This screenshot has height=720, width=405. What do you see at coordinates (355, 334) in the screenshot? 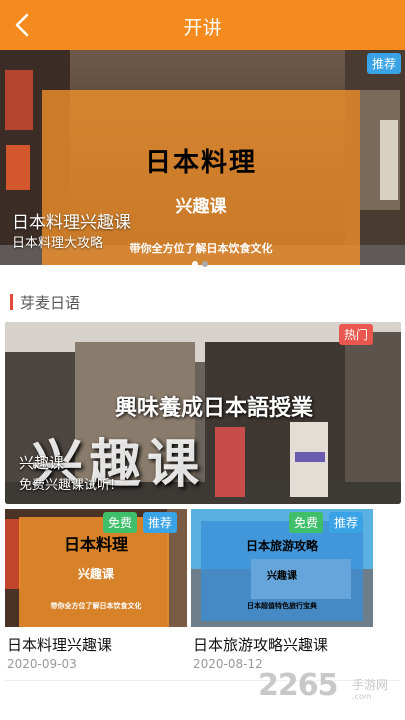
I see `hot-badge: 热门` at bounding box center [355, 334].